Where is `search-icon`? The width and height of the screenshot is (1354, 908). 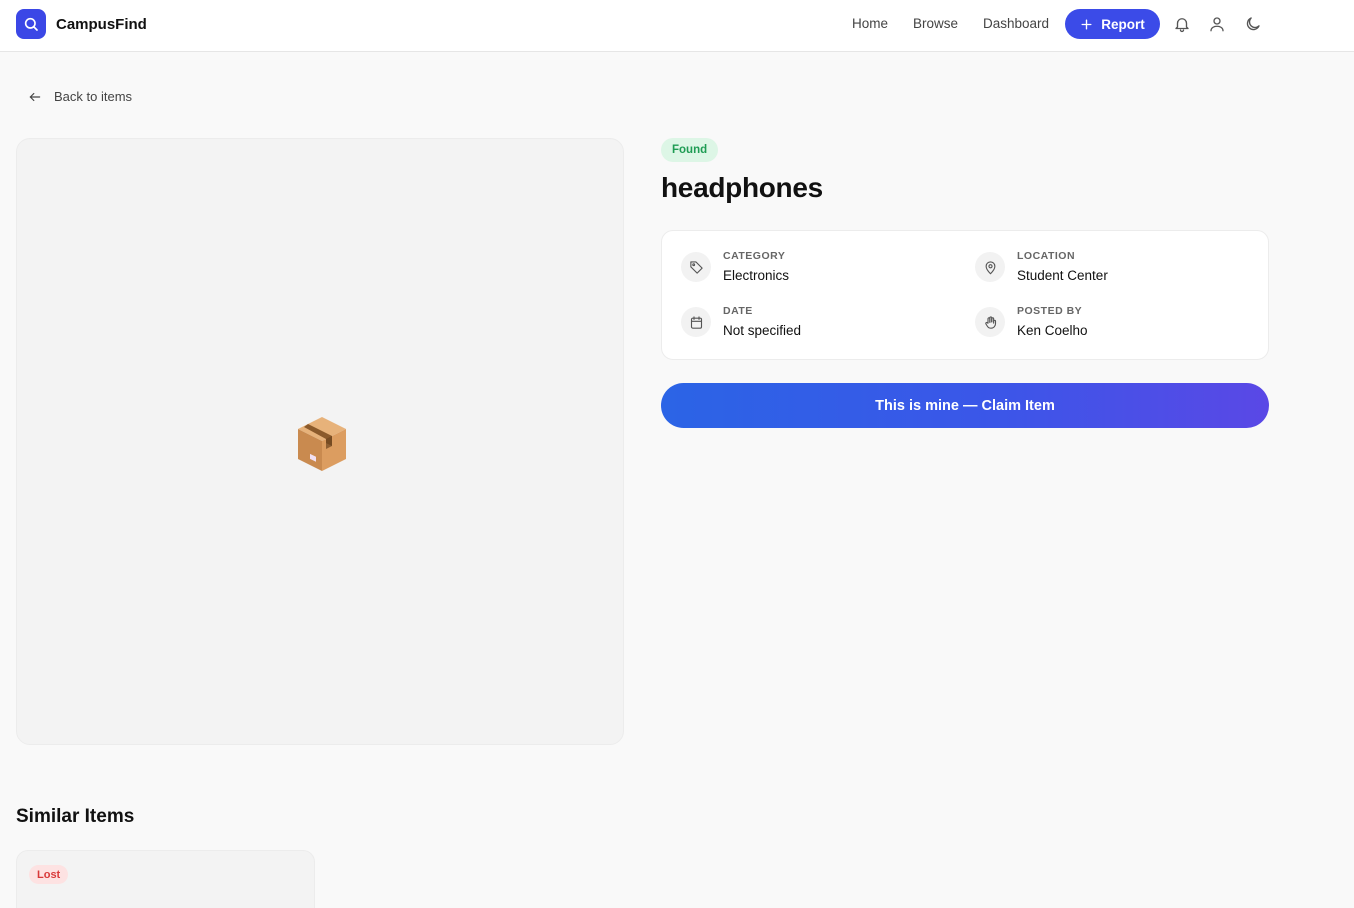
search-icon is located at coordinates (31, 24).